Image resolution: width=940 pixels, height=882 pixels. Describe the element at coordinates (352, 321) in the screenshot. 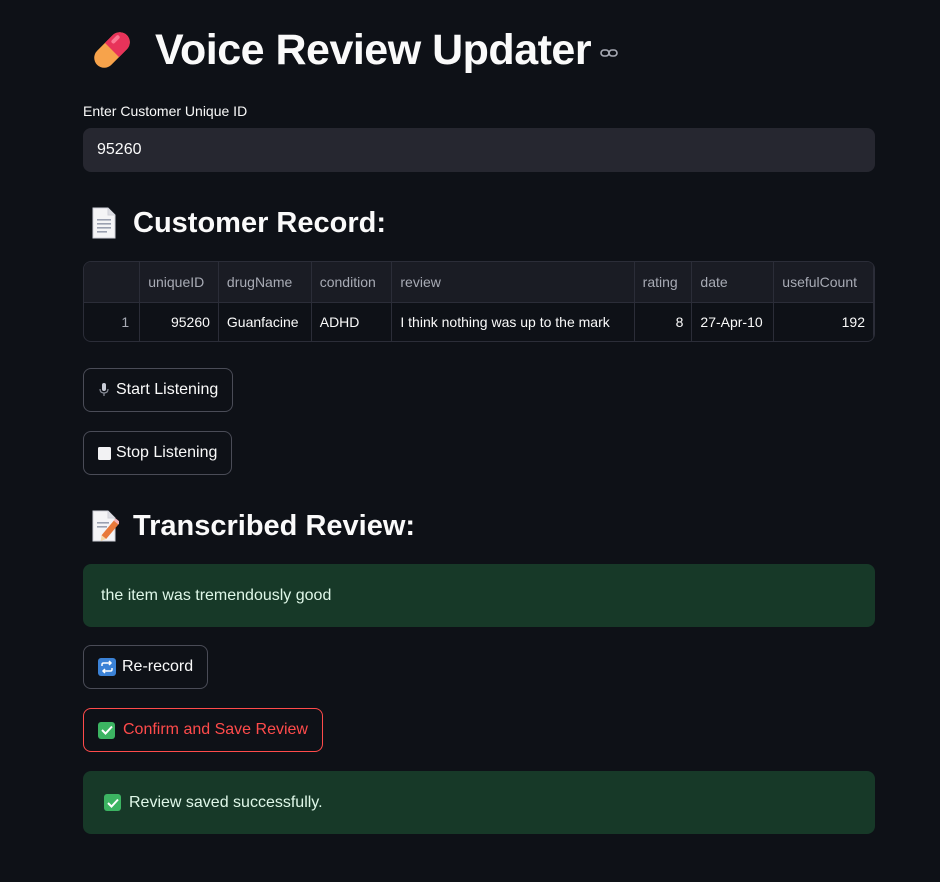

I see `table-cell: ADHD` at that location.